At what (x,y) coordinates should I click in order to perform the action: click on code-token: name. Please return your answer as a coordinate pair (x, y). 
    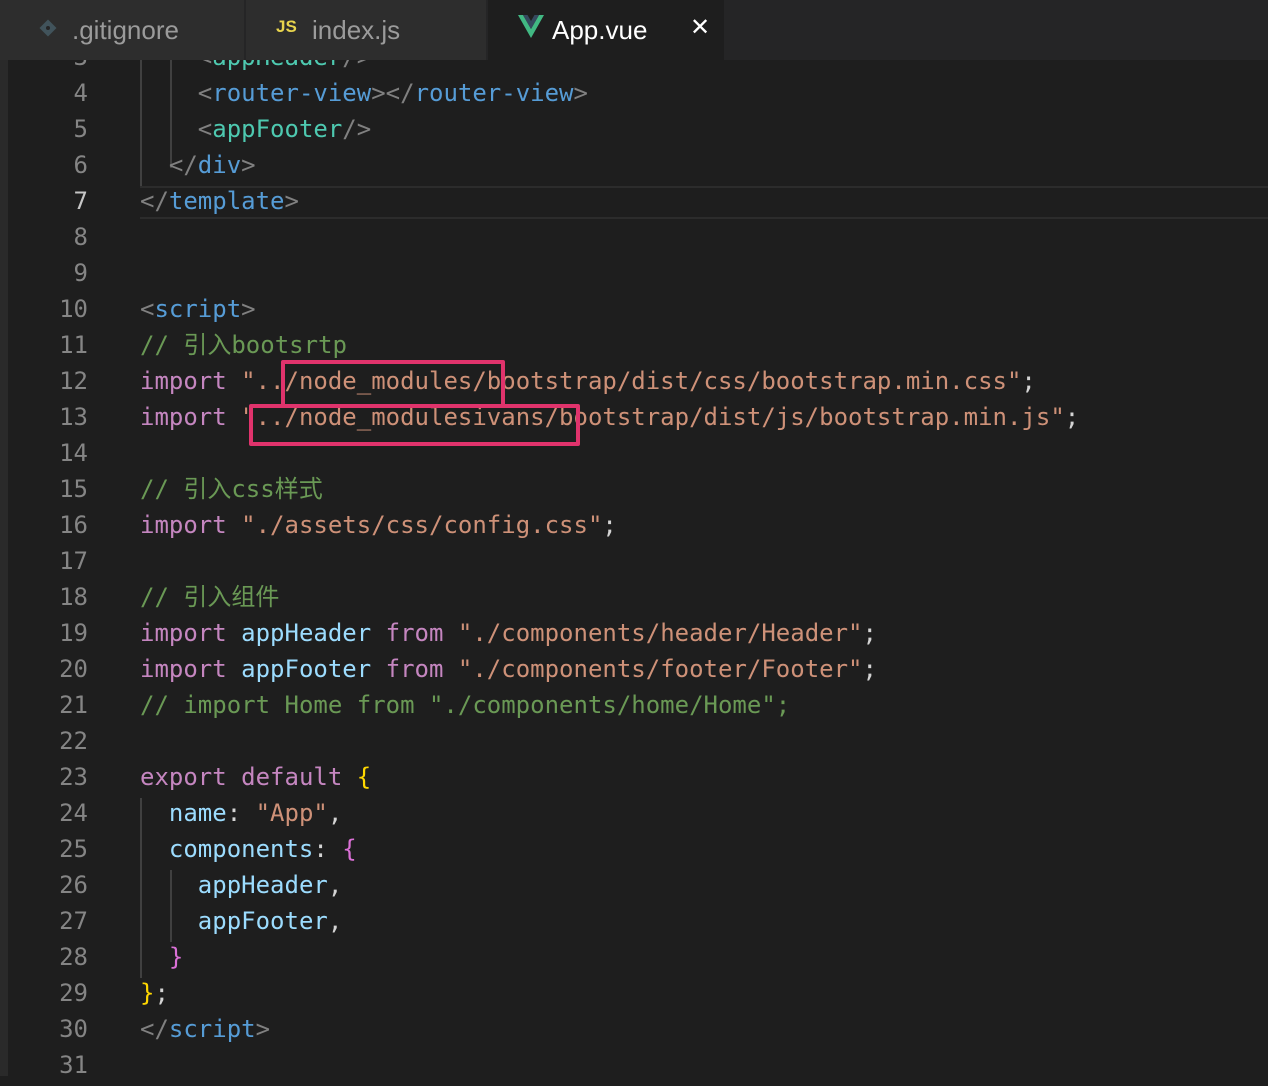
    Looking at the image, I should click on (197, 813).